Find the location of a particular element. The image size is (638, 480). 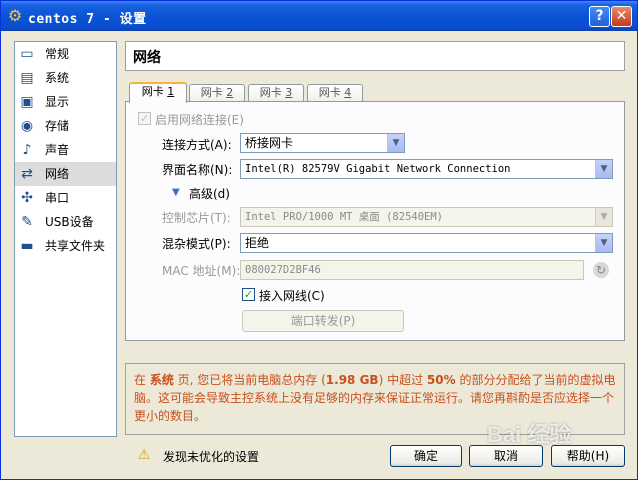

sidebar-item-network: ⇄ 网络 is located at coordinates (65, 174).